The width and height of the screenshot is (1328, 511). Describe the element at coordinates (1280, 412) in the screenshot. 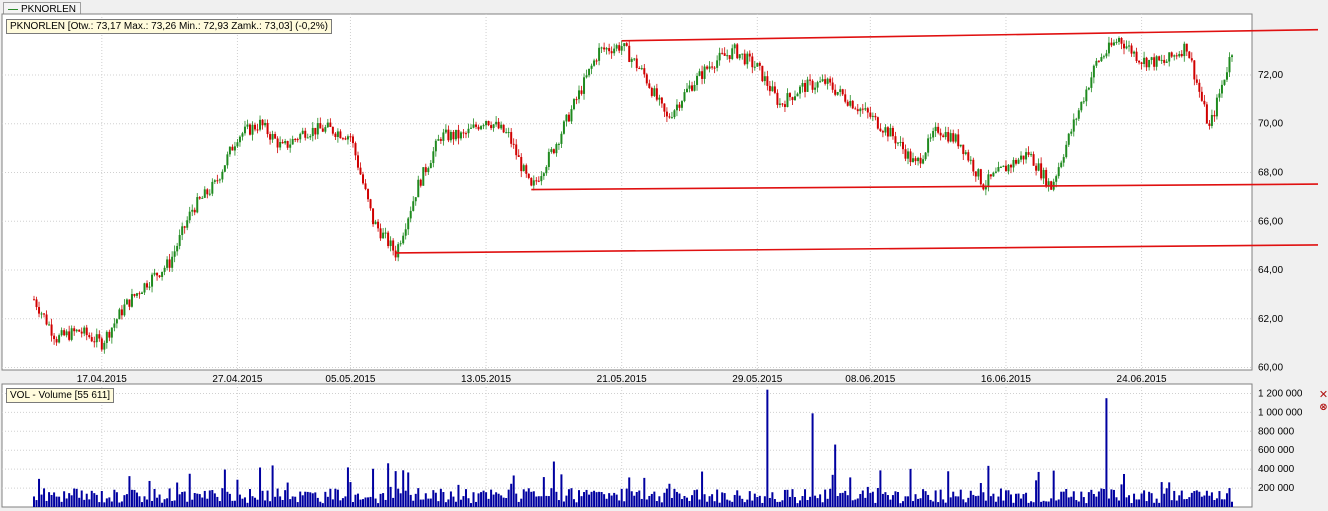

I see `volume-tick-label: 1 000 000` at that location.